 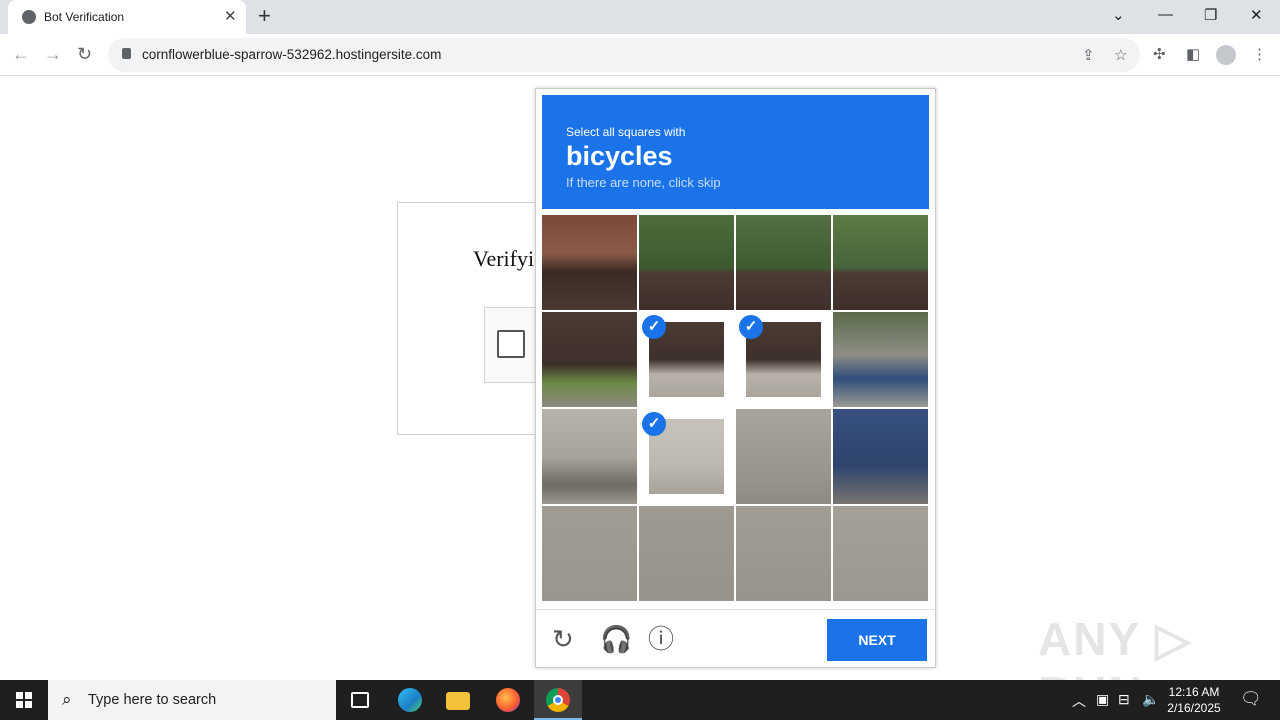 I want to click on notifications-icon: 🗨, so click(x=1251, y=699).